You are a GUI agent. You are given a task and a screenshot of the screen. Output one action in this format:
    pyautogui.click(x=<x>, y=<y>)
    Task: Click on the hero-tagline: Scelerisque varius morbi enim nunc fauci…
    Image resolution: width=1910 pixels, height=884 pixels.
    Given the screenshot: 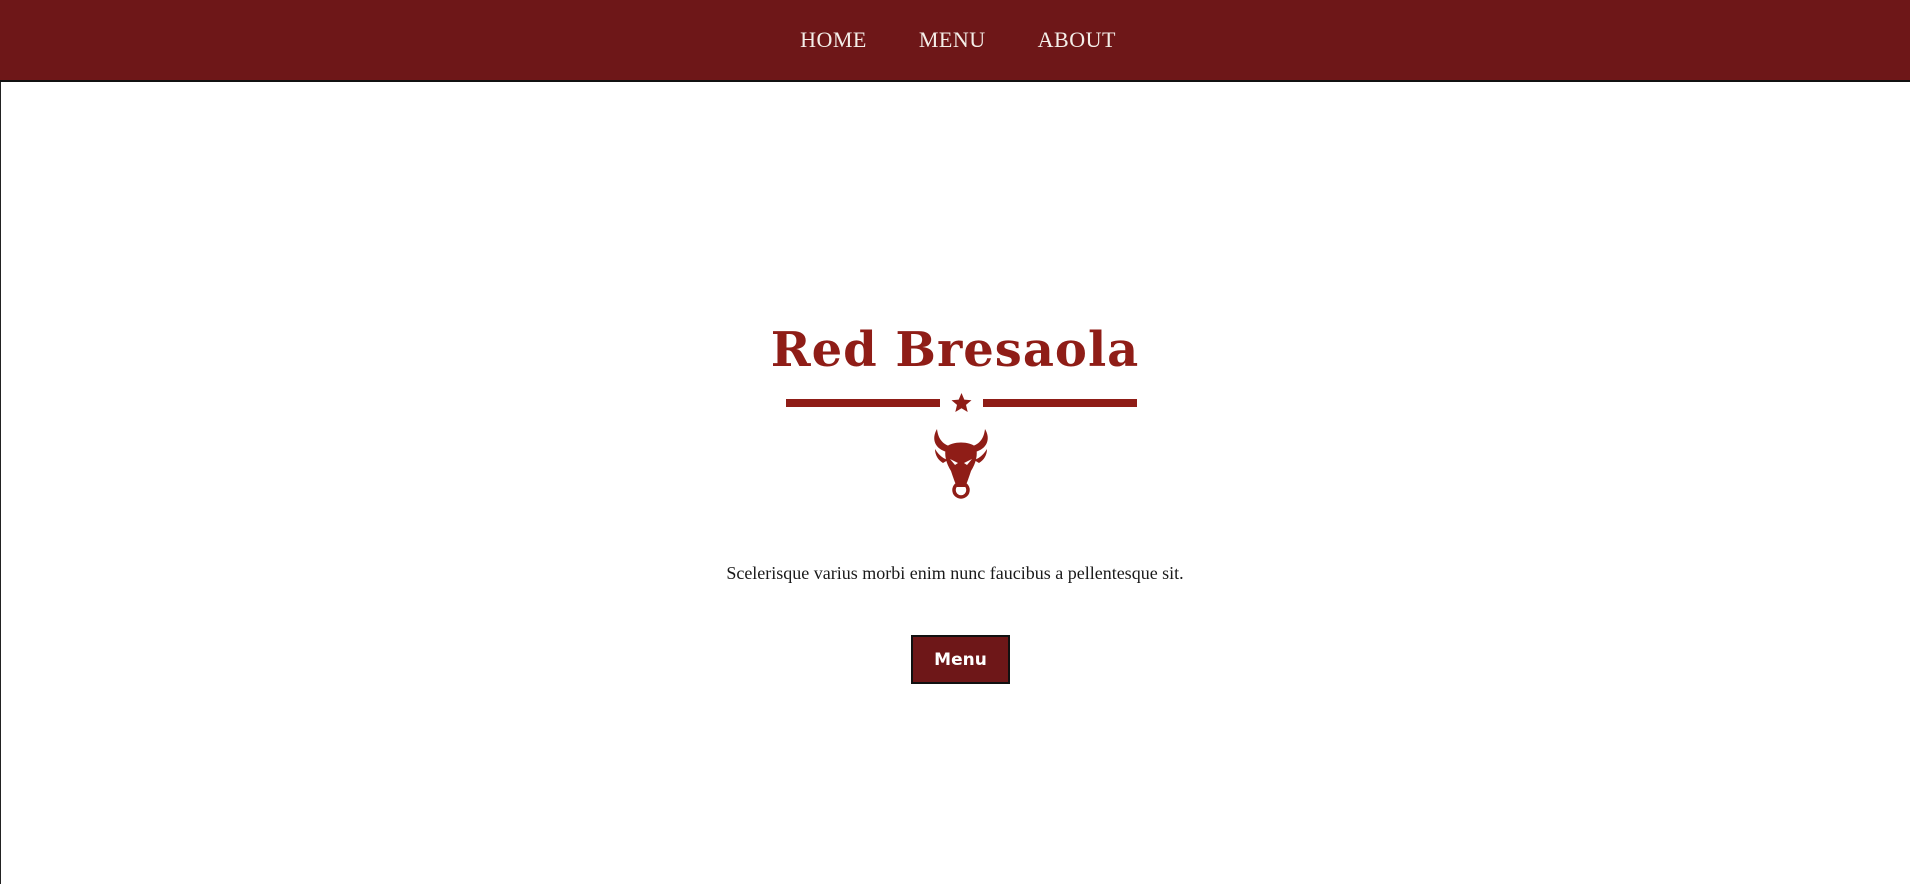 What is the action you would take?
    pyautogui.click(x=955, y=573)
    